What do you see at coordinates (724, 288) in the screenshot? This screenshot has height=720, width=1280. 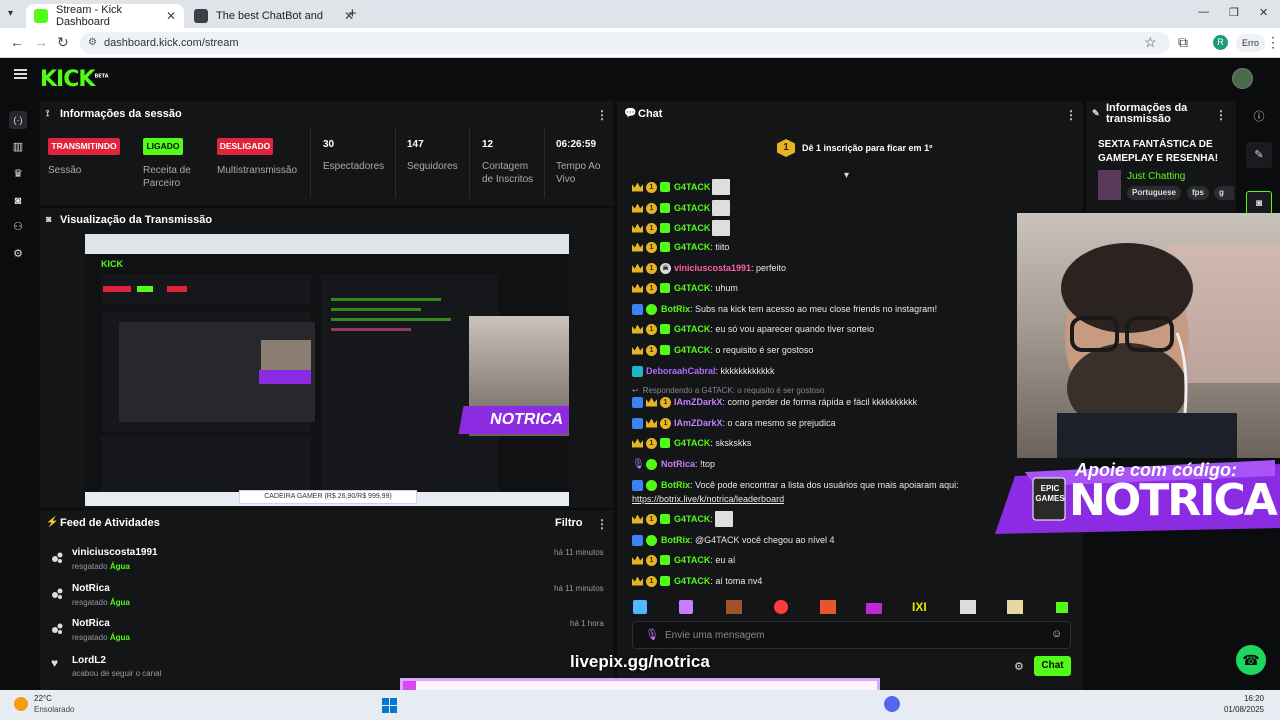 I see `chat-text: : uhum` at bounding box center [724, 288].